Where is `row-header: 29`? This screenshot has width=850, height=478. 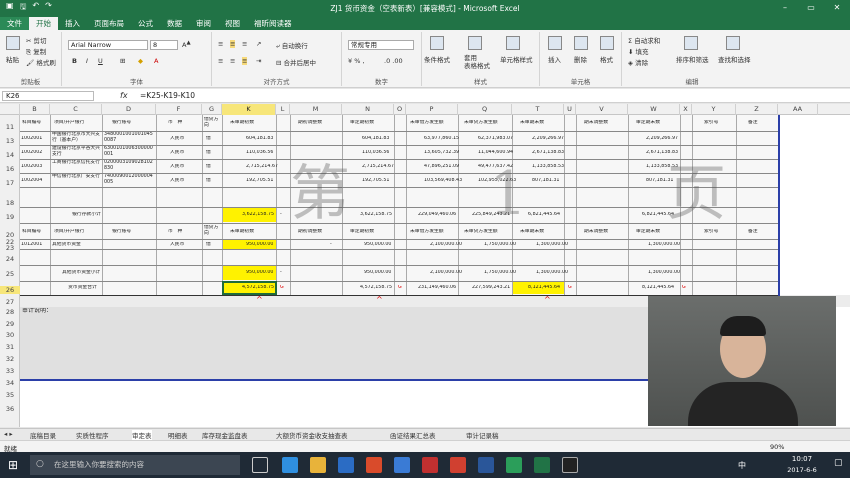
row-header: 29 is located at coordinates (10, 324).